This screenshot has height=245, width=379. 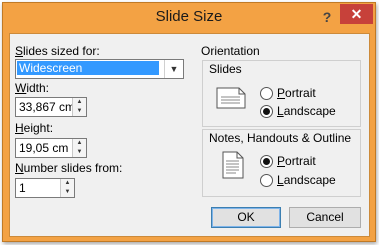 I want to click on help-icon: ?, so click(x=327, y=17).